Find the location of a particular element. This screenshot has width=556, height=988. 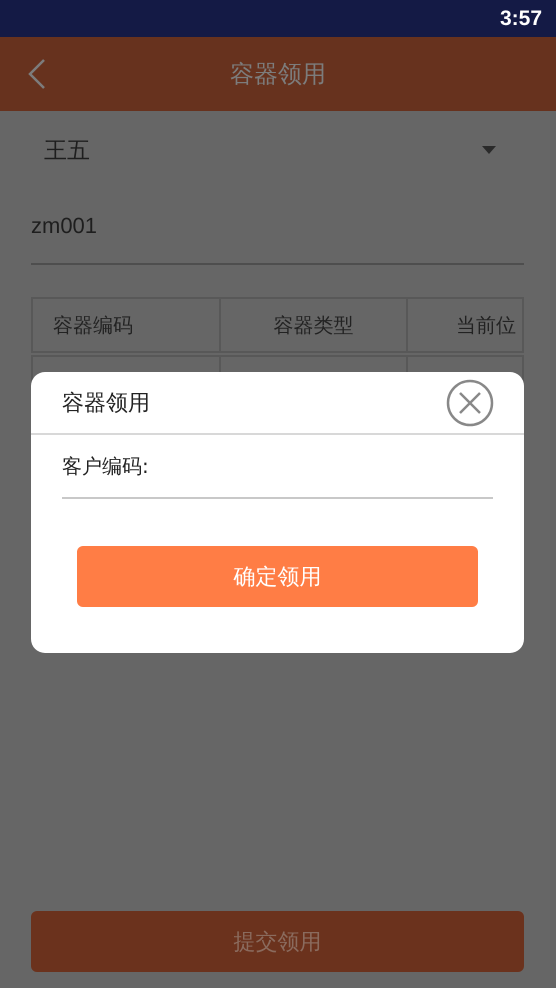

close-button is located at coordinates (470, 402).